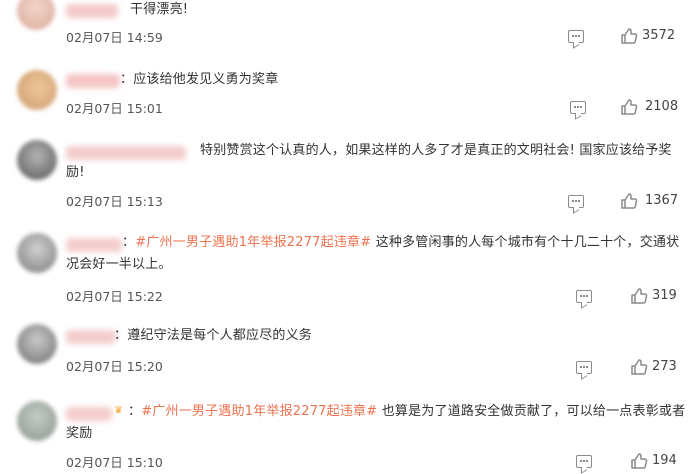 The width and height of the screenshot is (700, 474). I want to click on like-count: 319, so click(664, 295).